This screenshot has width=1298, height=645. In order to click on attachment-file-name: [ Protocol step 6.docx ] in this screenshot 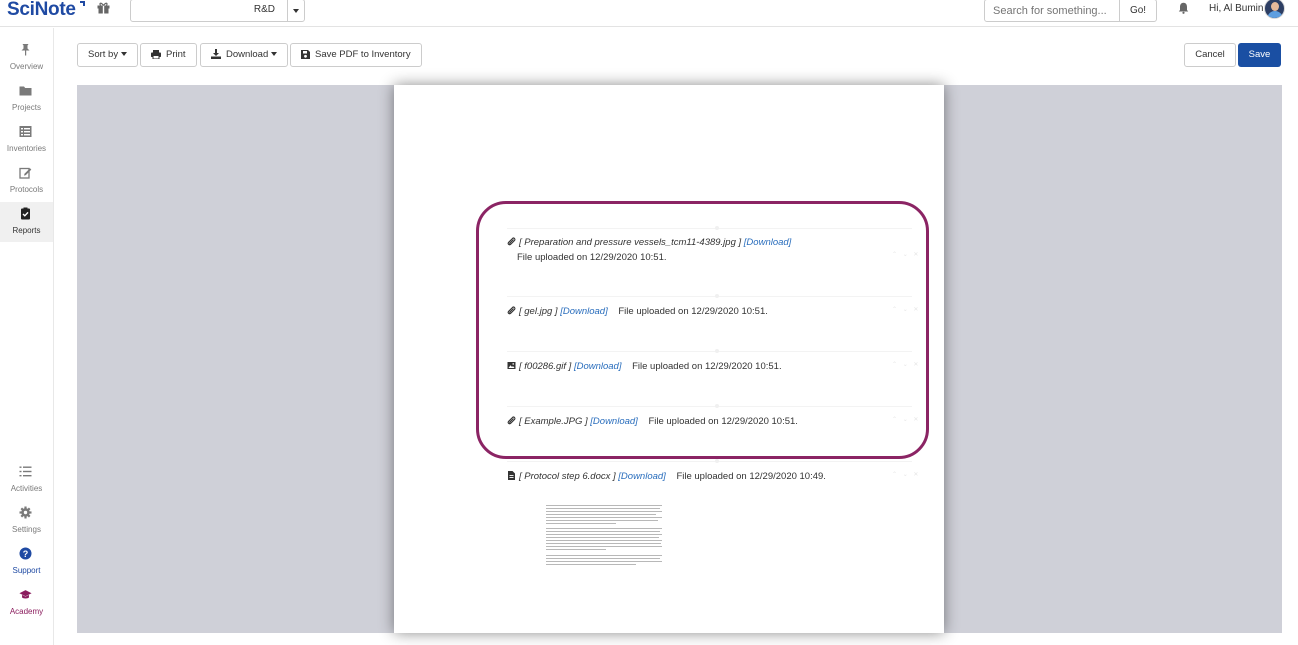, I will do `click(567, 476)`.